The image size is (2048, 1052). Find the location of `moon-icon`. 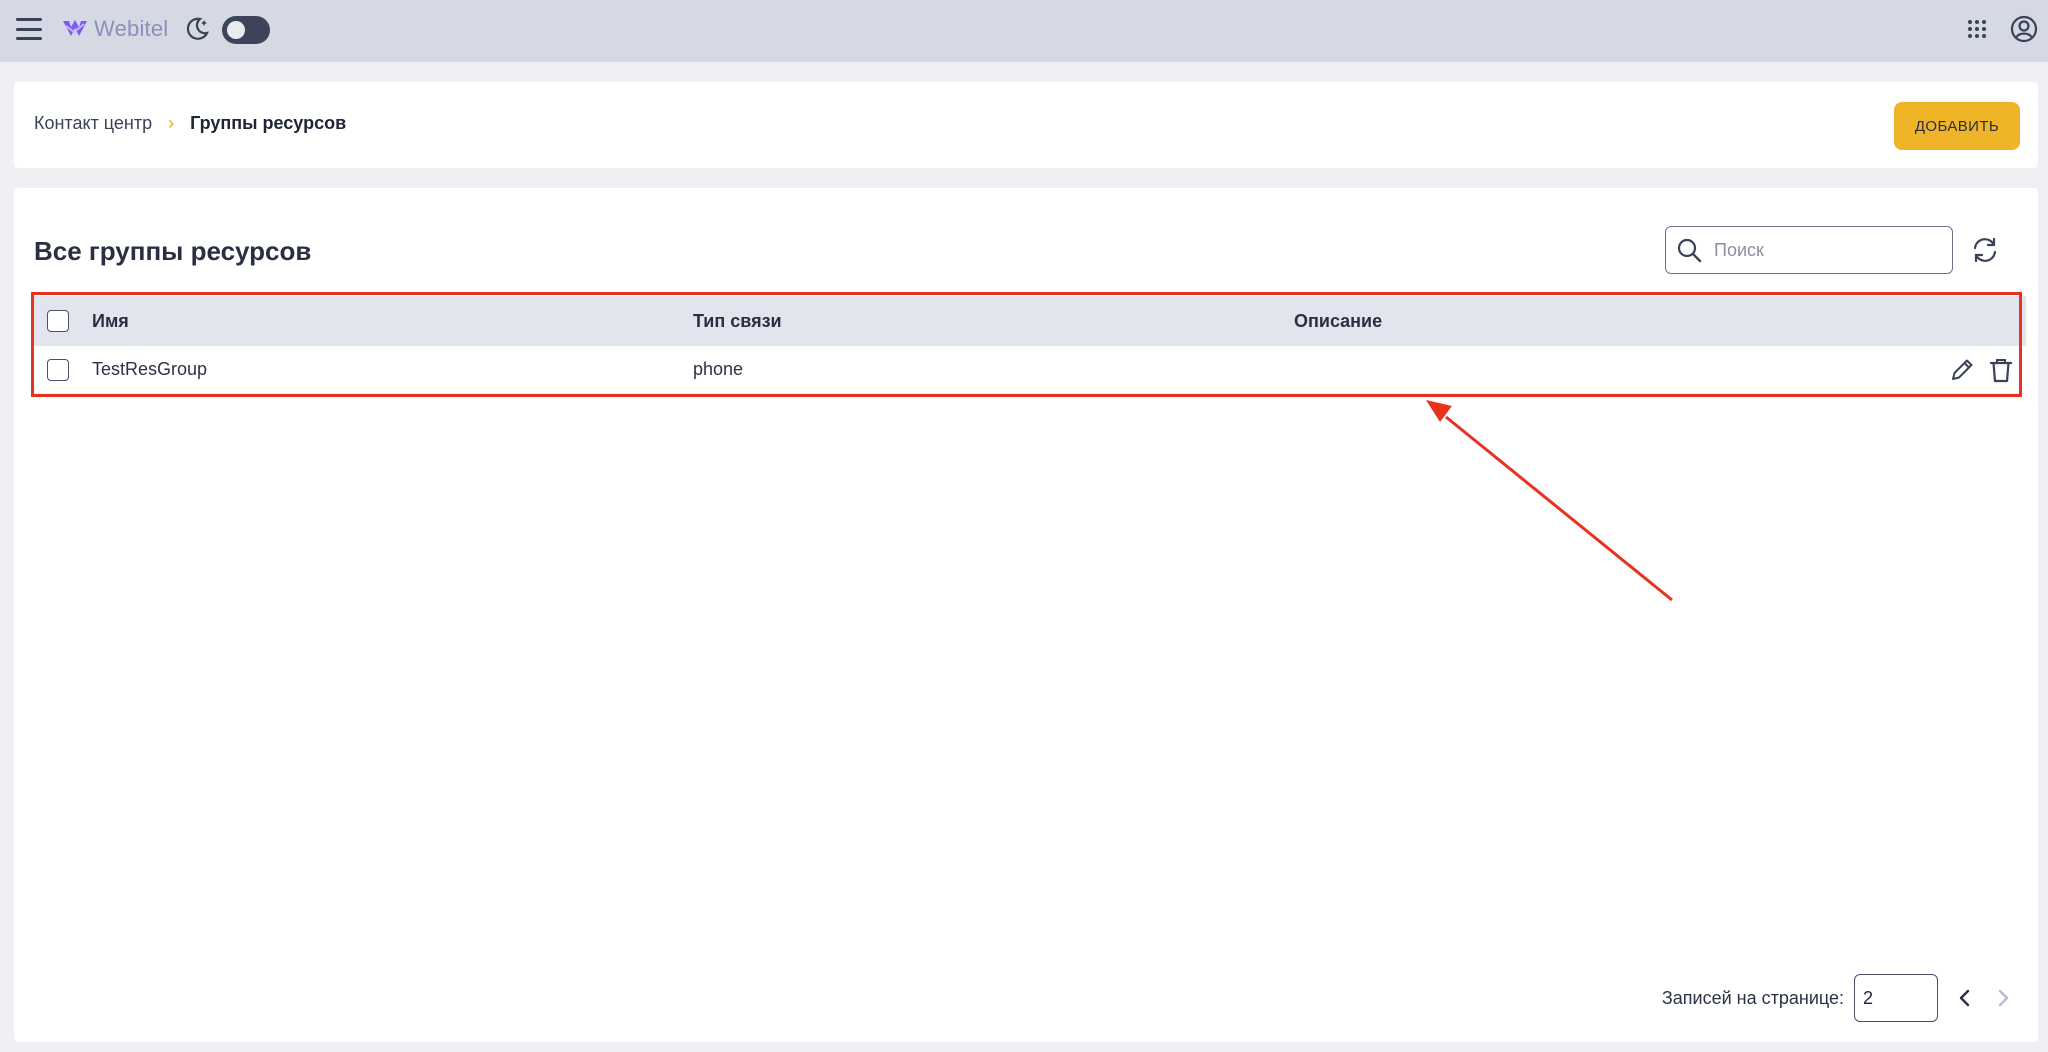

moon-icon is located at coordinates (197, 28).